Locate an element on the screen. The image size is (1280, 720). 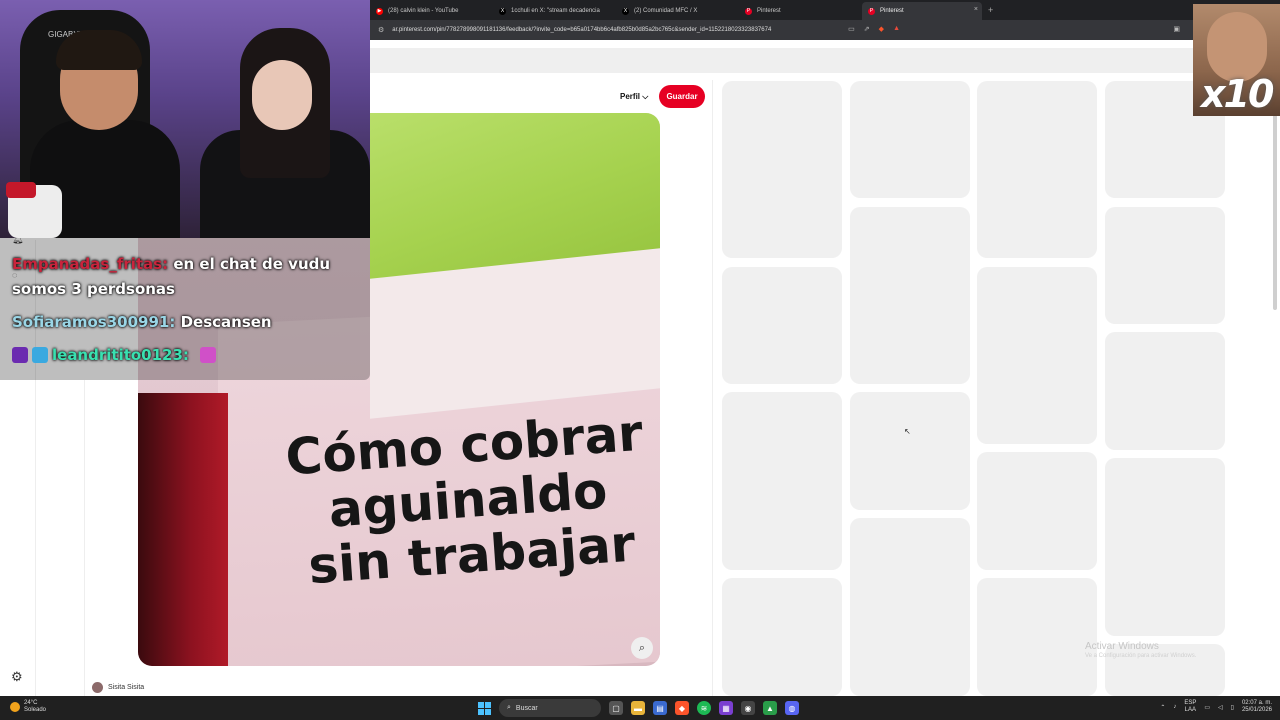
chevron-up-icon: ⌃ is located at coordinates (1162, 707).